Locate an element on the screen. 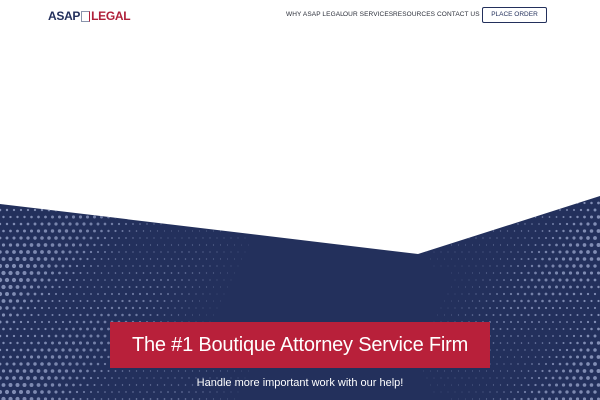 The width and height of the screenshot is (600, 400). logo-text-asap: ASAP is located at coordinates (64, 16).